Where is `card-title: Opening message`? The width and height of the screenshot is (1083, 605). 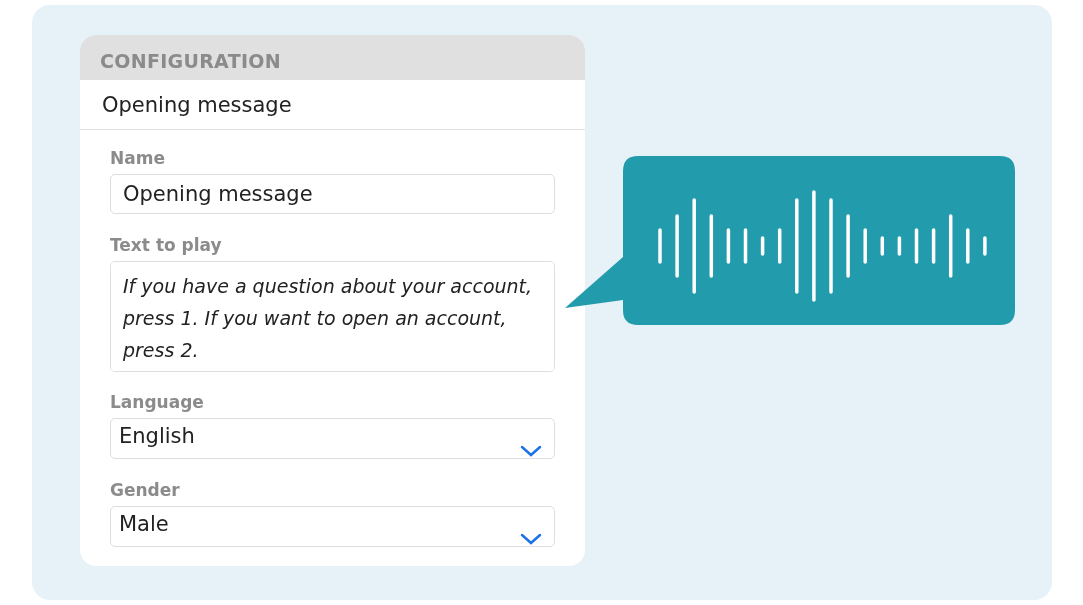
card-title: Opening message is located at coordinates (197, 105).